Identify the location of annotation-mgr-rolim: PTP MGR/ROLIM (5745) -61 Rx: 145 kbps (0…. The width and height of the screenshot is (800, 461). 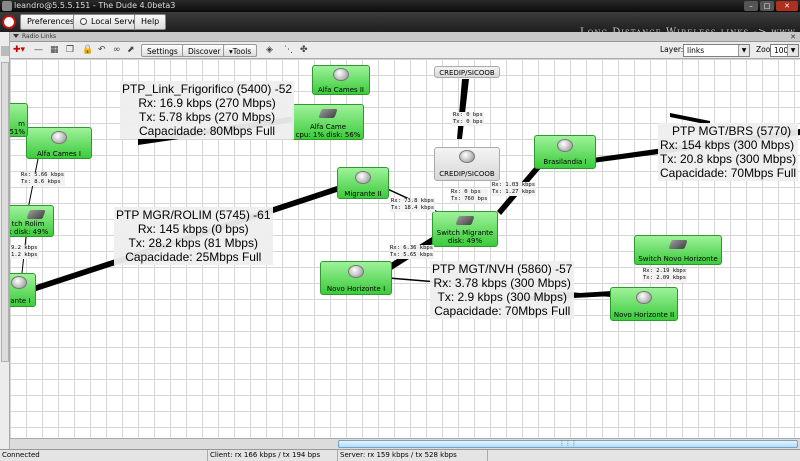
(193, 236).